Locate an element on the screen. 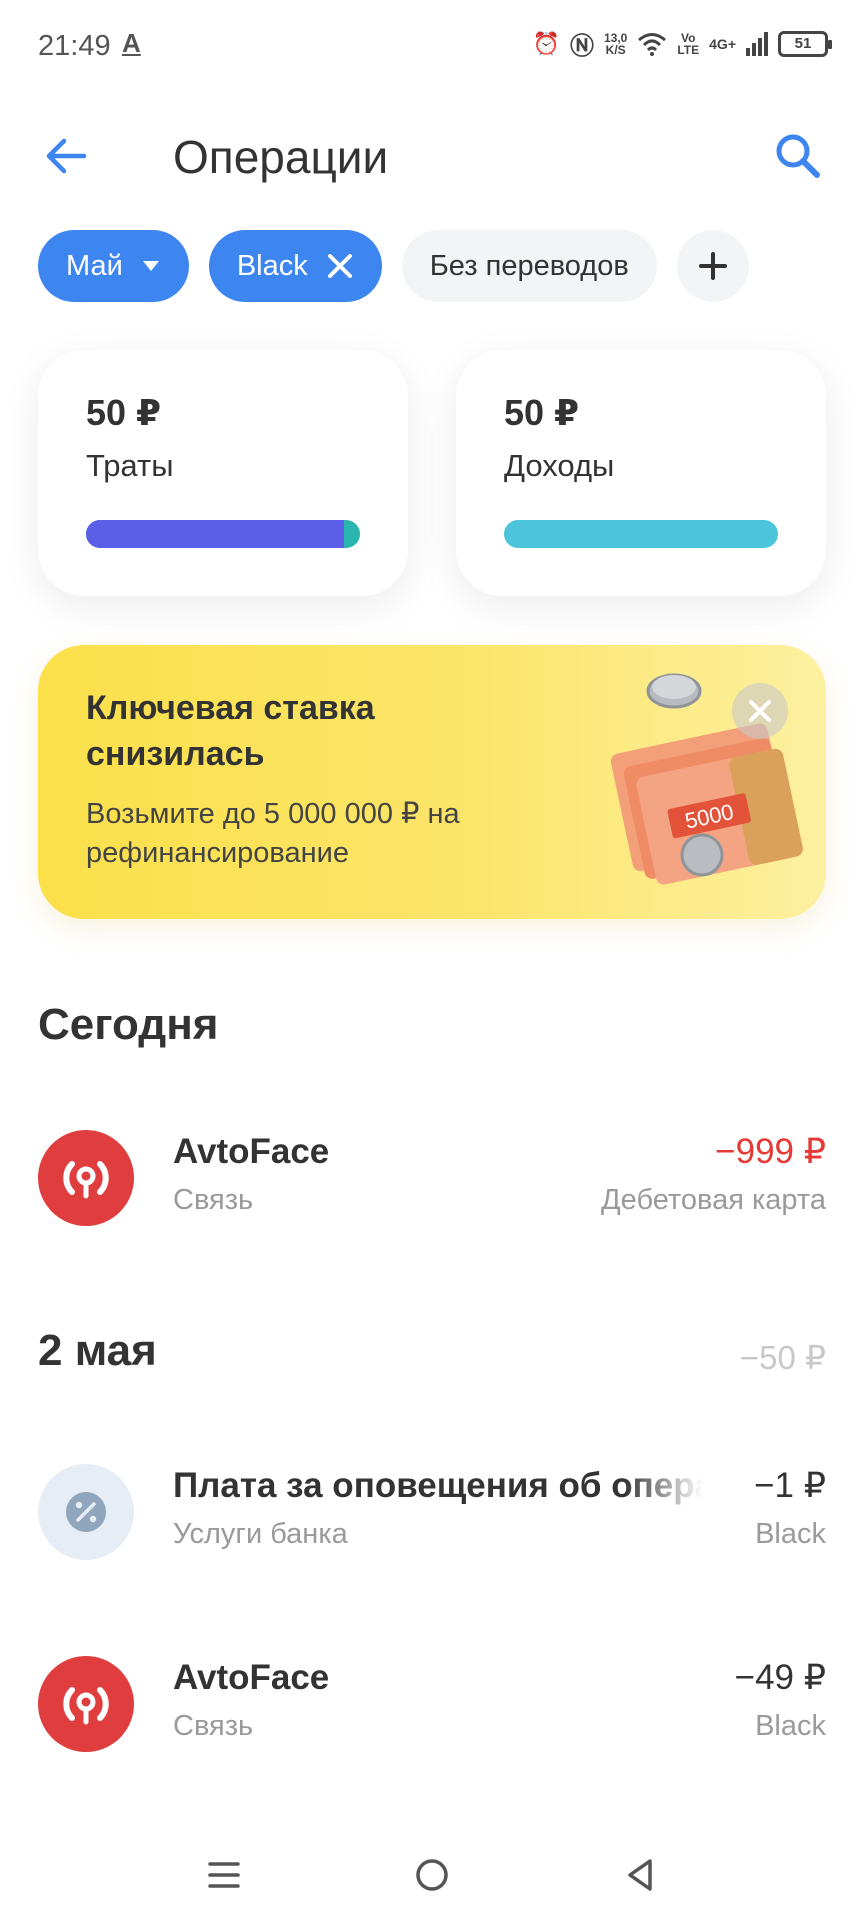  expenses-bar-fill is located at coordinates (215, 534).